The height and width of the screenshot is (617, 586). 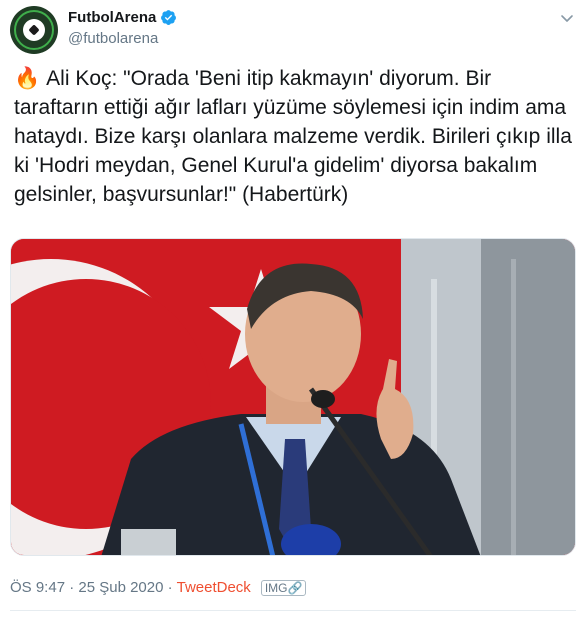 What do you see at coordinates (283, 587) in the screenshot?
I see `image-badge: IMG🔗` at bounding box center [283, 587].